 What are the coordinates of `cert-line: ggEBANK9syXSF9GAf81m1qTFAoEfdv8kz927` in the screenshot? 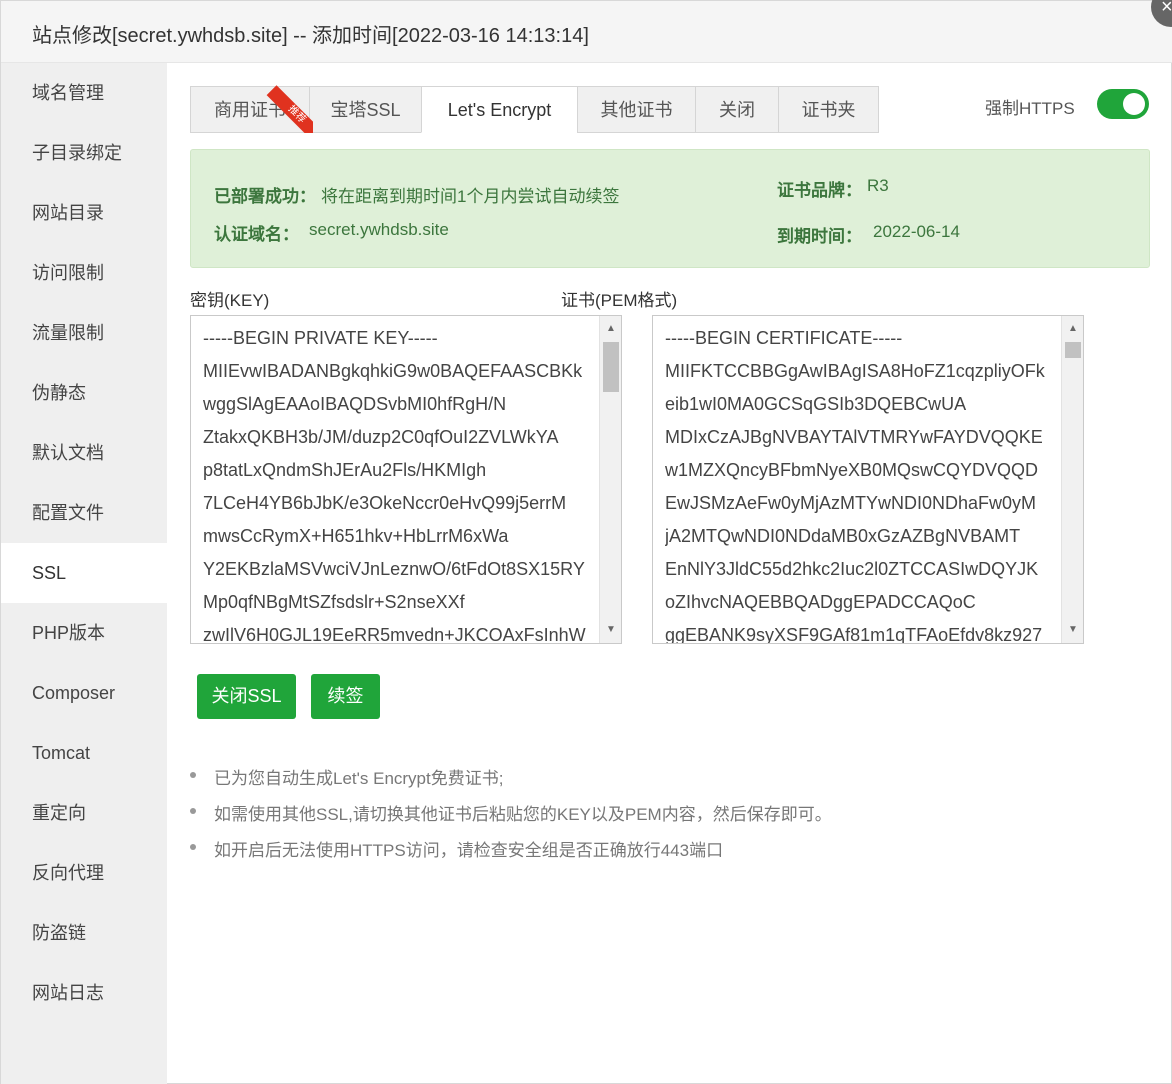 It's located at (854, 634).